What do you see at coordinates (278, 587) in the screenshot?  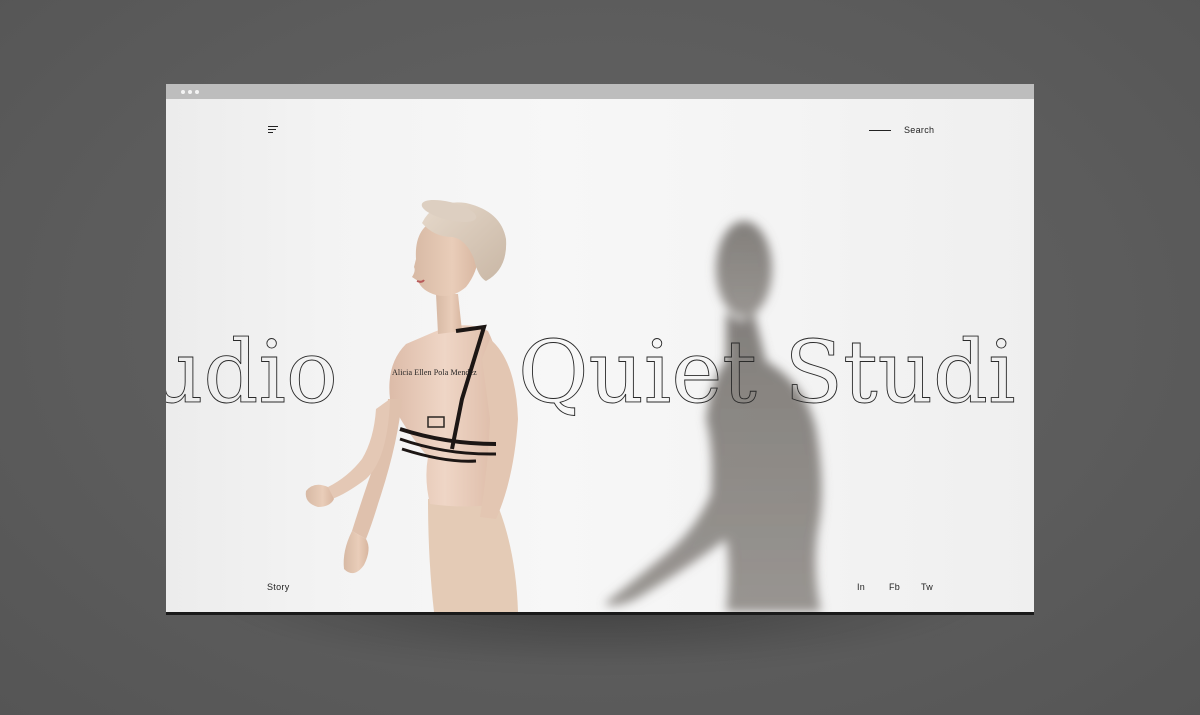 I see `story-link: Story` at bounding box center [278, 587].